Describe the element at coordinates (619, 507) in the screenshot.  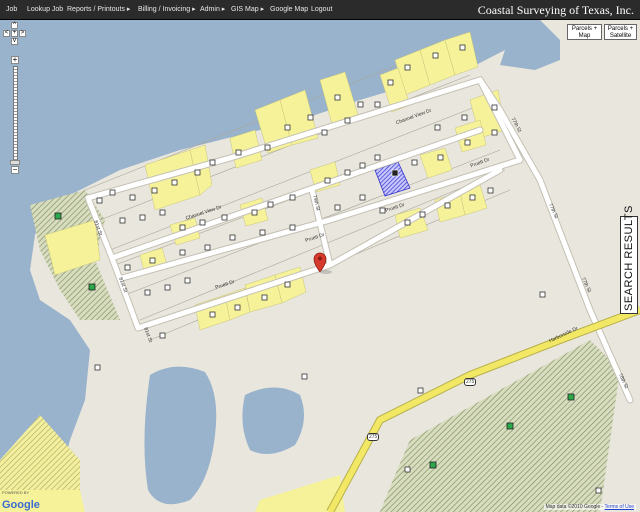
I see `terms-of-use-link: Terms of Use` at that location.